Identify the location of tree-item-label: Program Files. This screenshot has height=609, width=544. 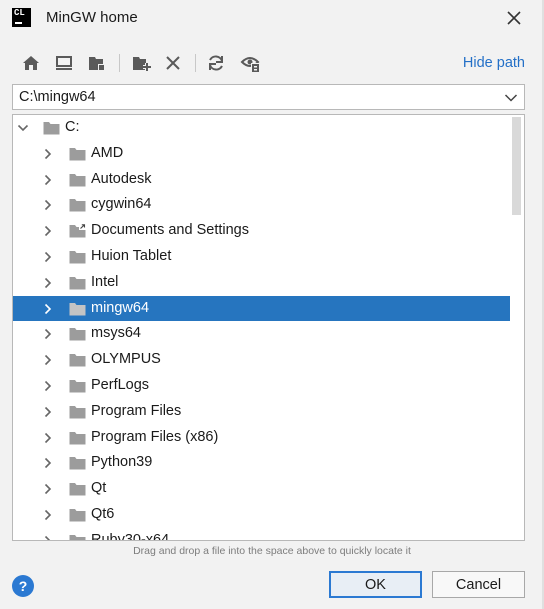
(136, 410).